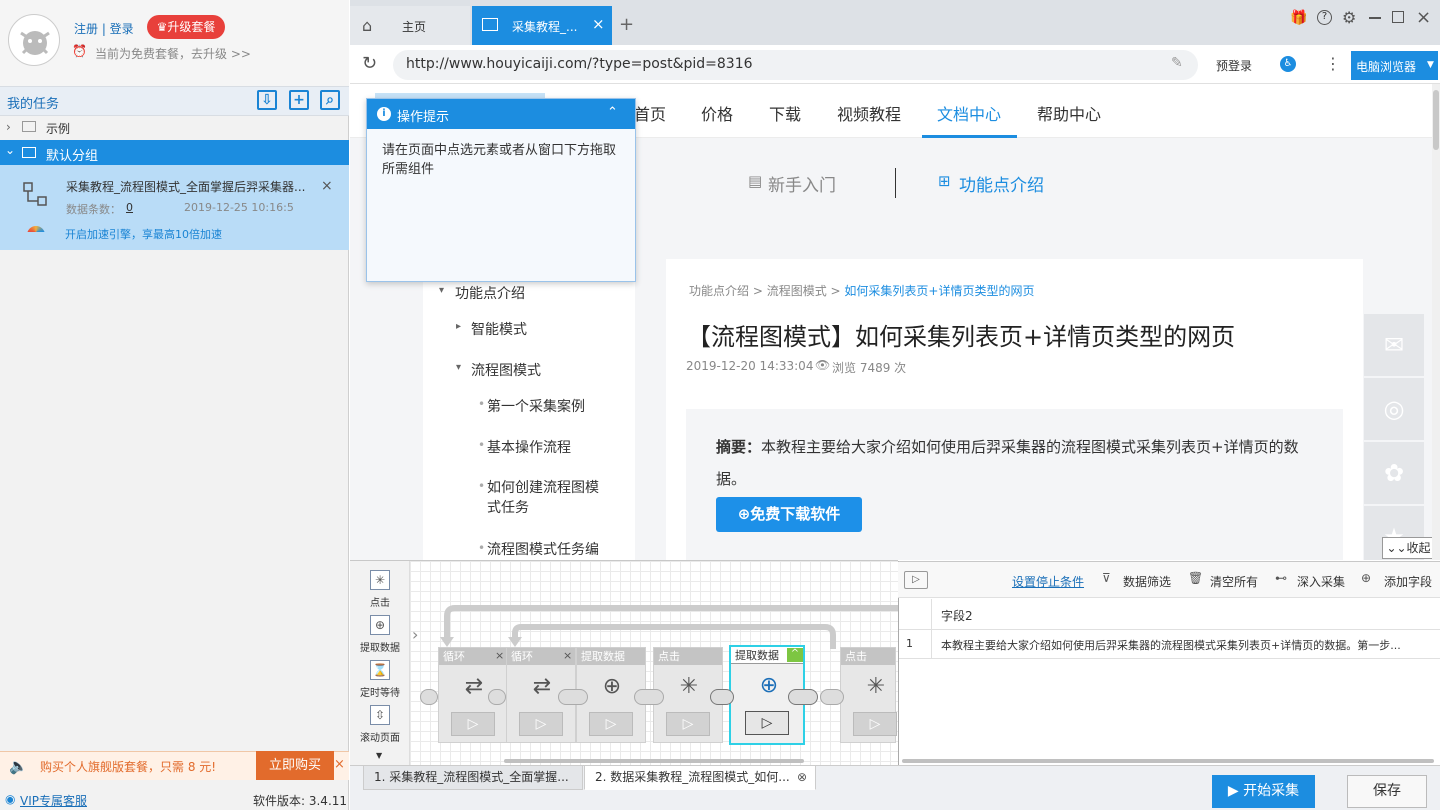 The height and width of the screenshot is (810, 1440). Describe the element at coordinates (1394, 473) in the screenshot. I see `baidu-icon: ✿` at that location.